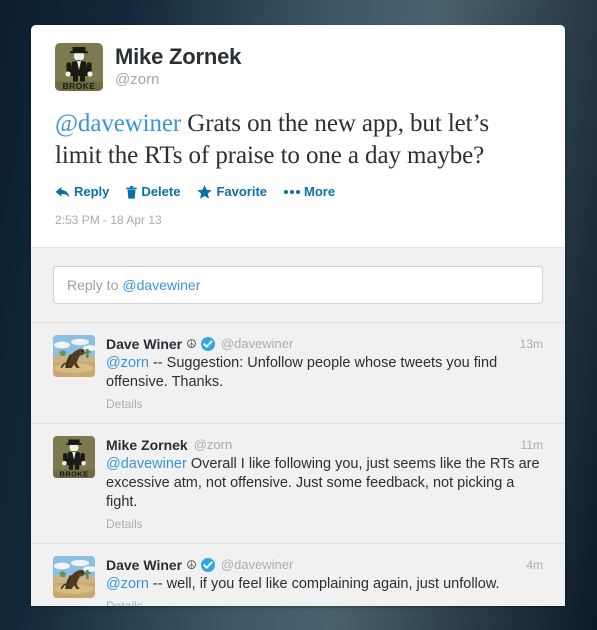 The height and width of the screenshot is (630, 597). Describe the element at coordinates (178, 56) in the screenshot. I see `main-tweet-author-name: Mike Zornek` at that location.